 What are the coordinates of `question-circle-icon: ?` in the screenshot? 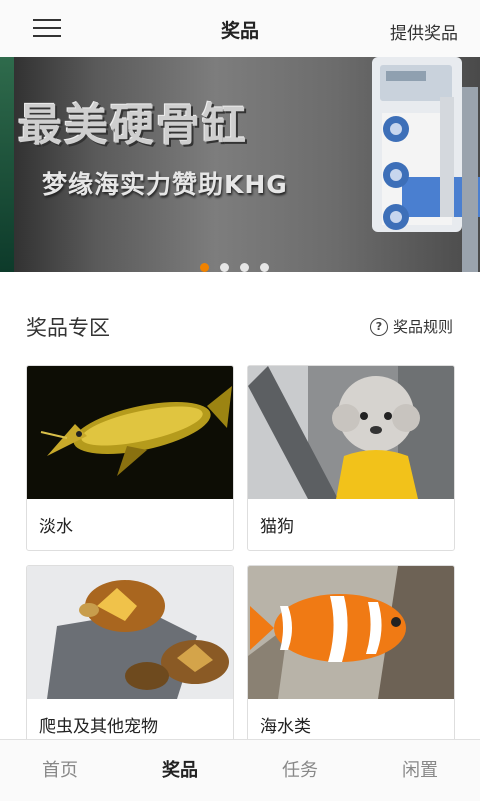 It's located at (378, 326).